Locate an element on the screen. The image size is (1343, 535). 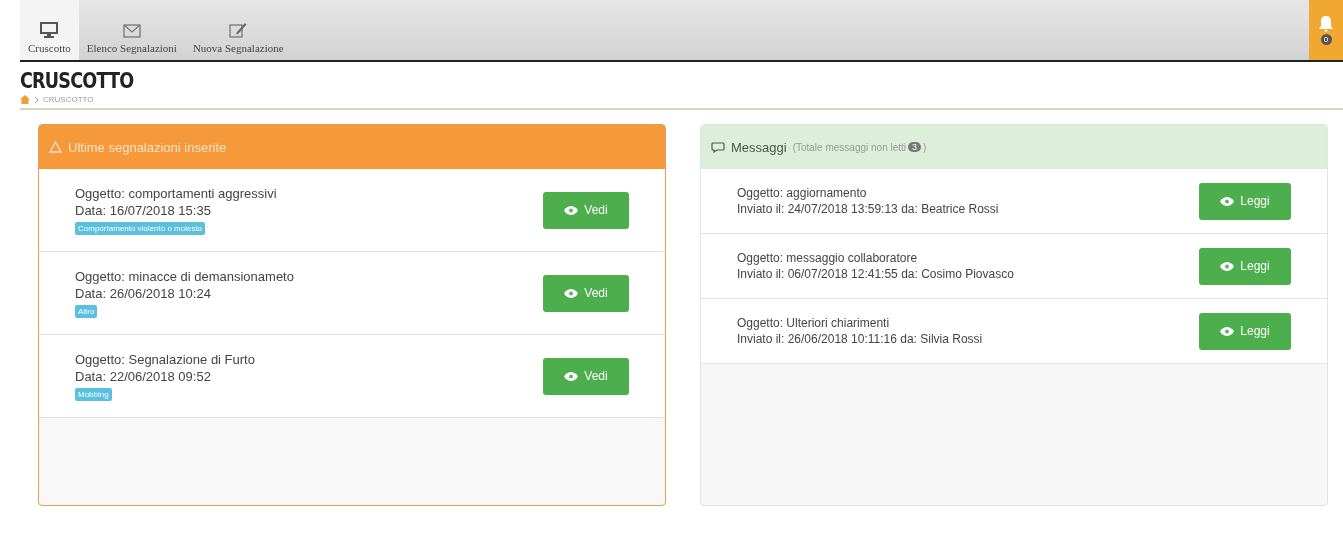
warning-icon is located at coordinates (55, 147).